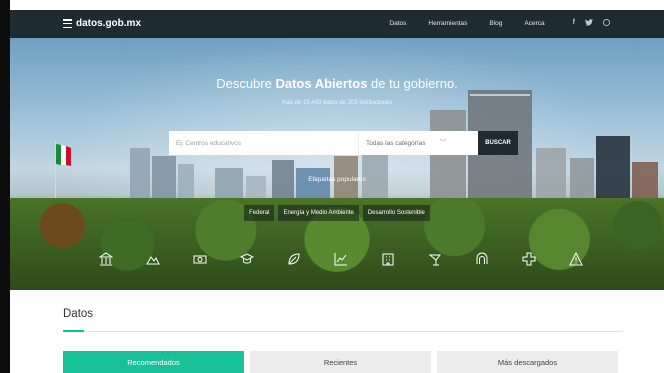  I want to click on search-input, so click(262, 143).